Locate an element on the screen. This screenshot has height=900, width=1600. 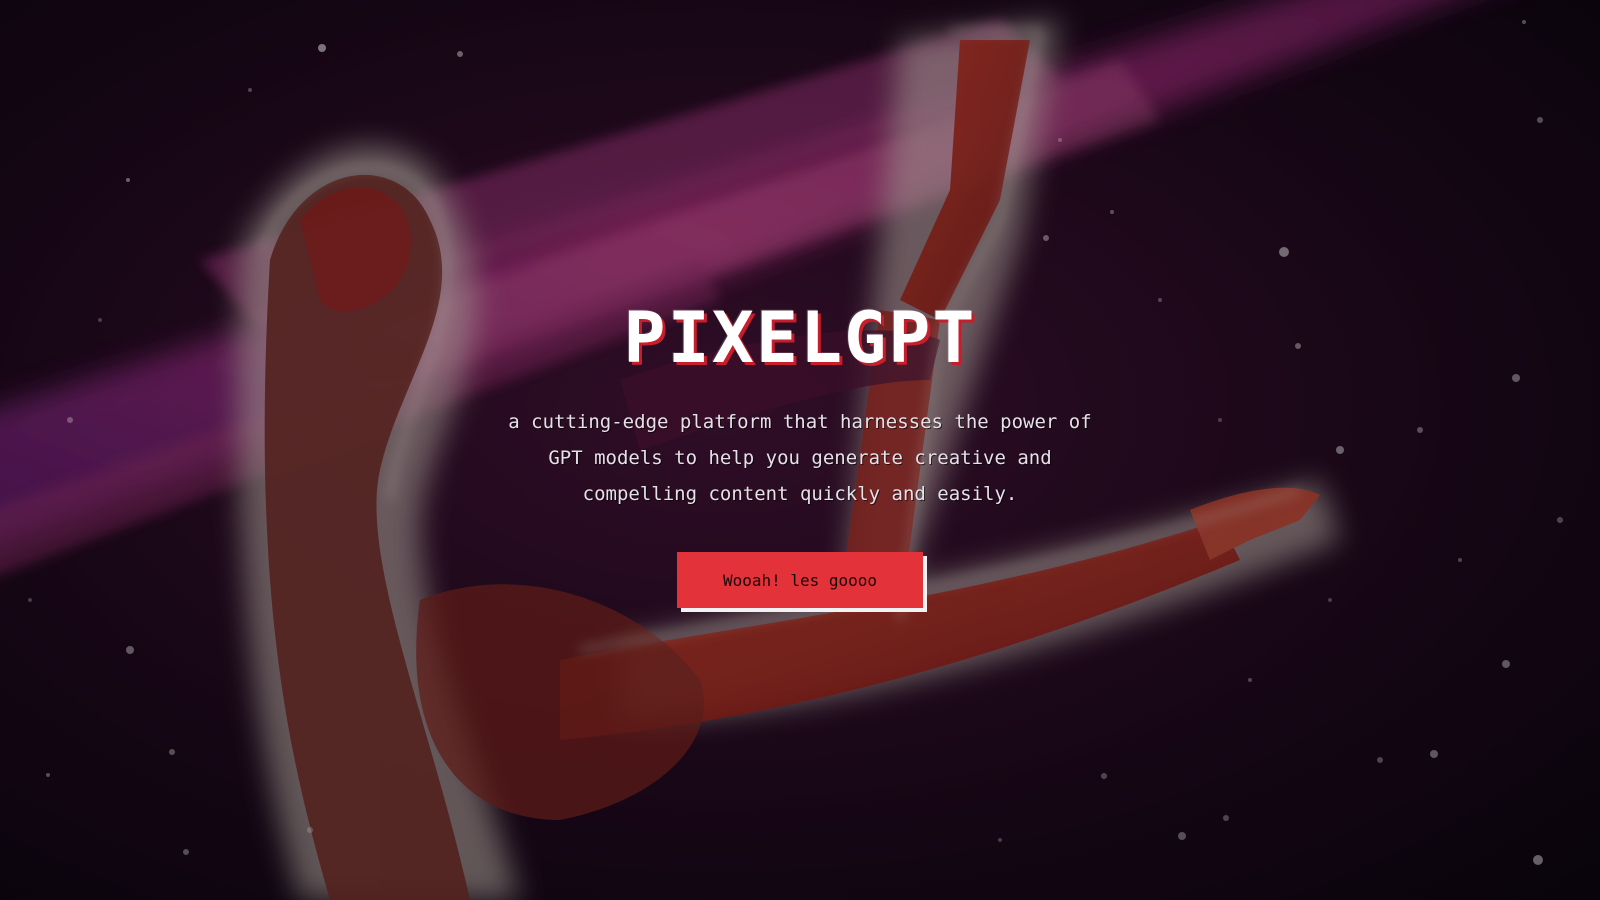
cta-wrapper: Wooah! les goooo is located at coordinates (802, 582).